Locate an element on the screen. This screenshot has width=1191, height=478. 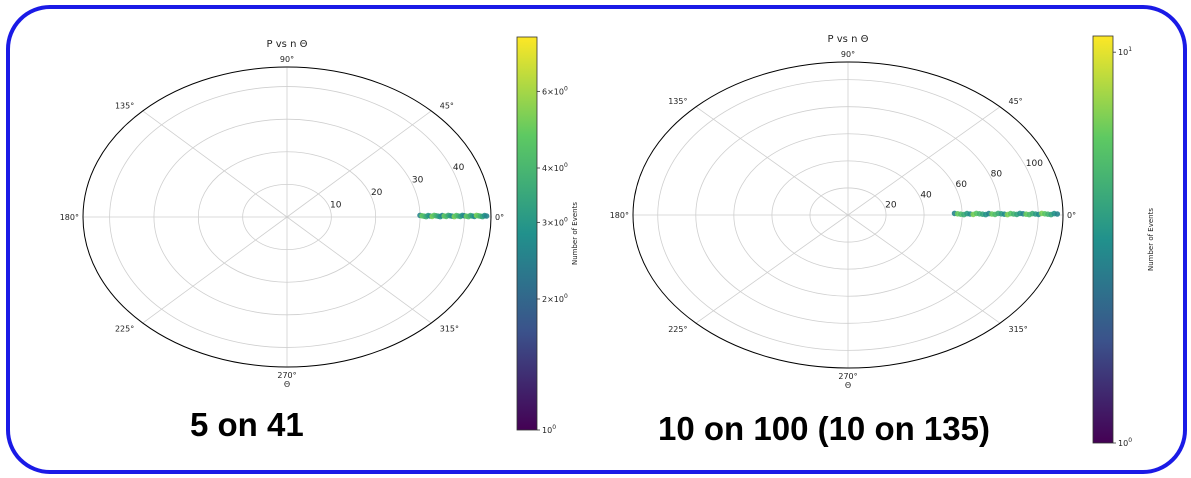
colorbar-tick-label: 4×100 is located at coordinates (555, 167).